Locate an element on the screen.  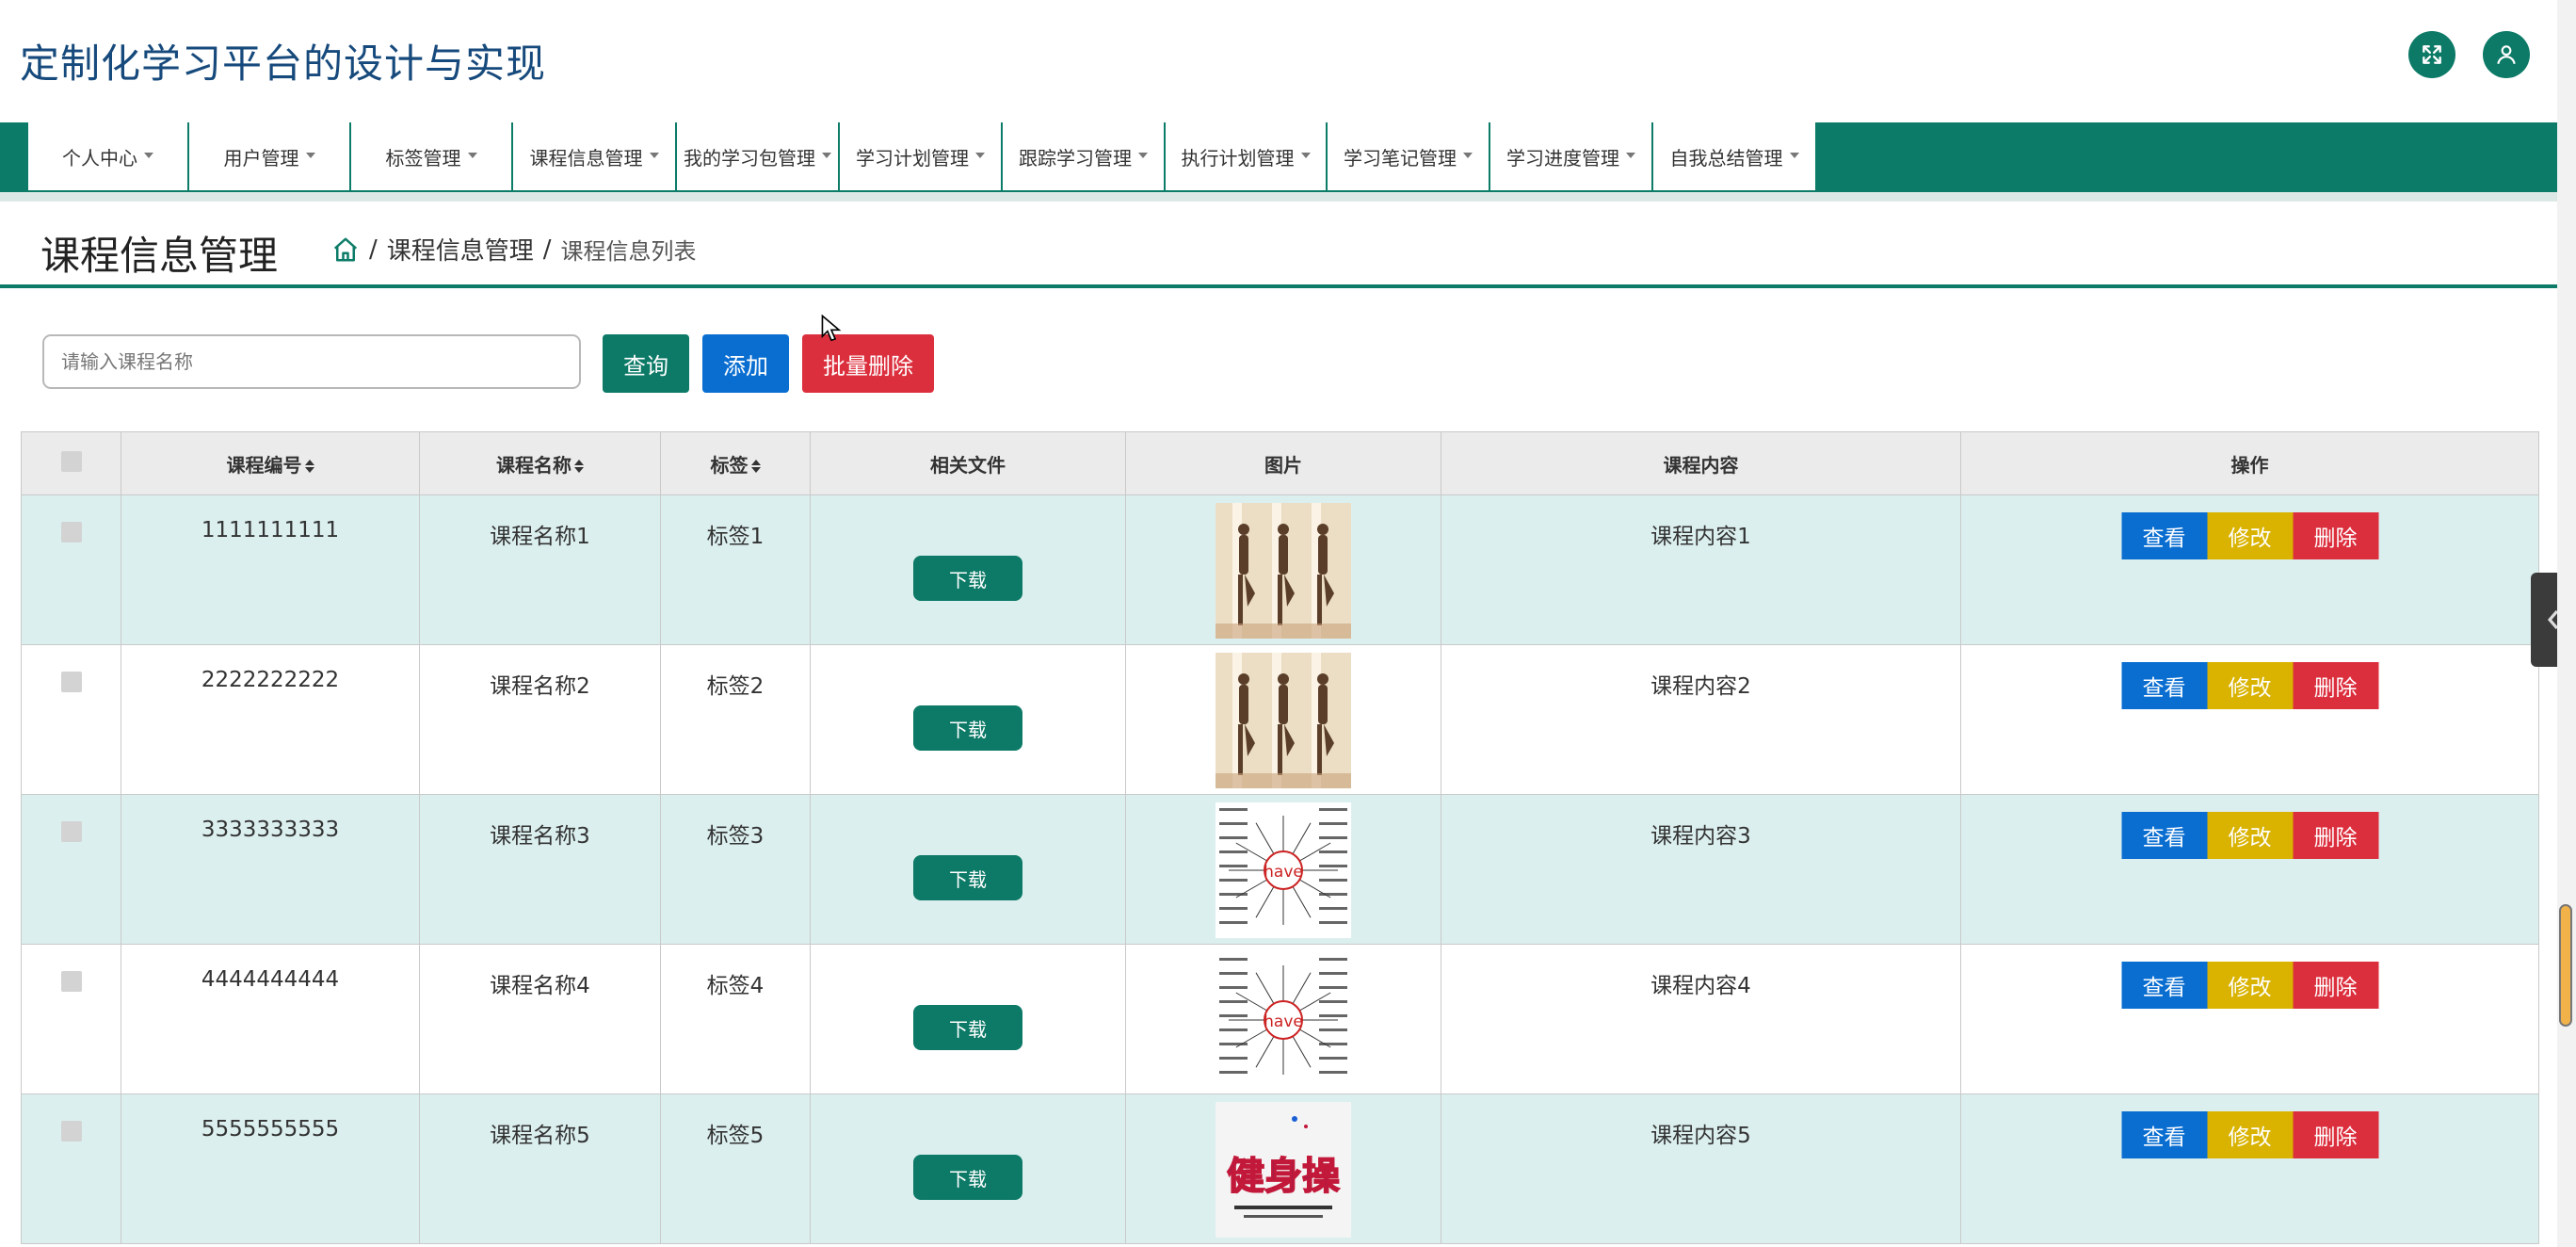
course-code-cell: 1111111111 is located at coordinates (270, 570).